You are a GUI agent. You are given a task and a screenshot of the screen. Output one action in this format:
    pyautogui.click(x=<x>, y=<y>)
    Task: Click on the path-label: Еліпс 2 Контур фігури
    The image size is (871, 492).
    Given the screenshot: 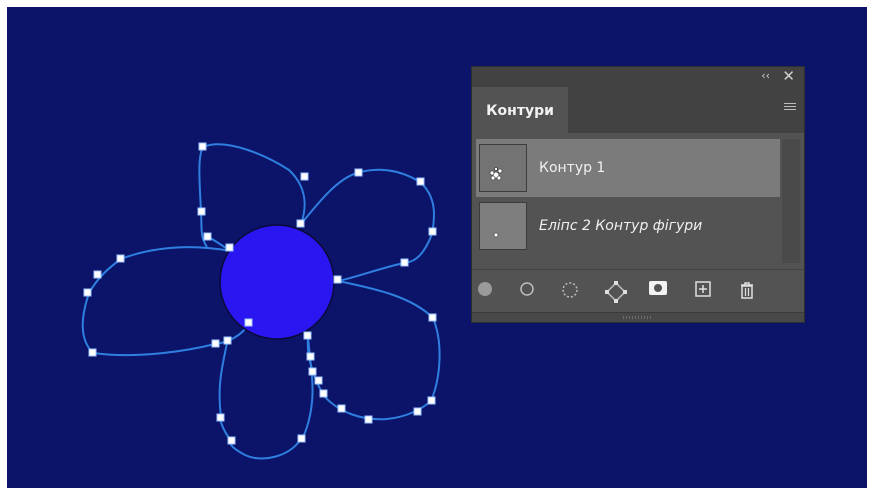 What is the action you would take?
    pyautogui.click(x=621, y=226)
    